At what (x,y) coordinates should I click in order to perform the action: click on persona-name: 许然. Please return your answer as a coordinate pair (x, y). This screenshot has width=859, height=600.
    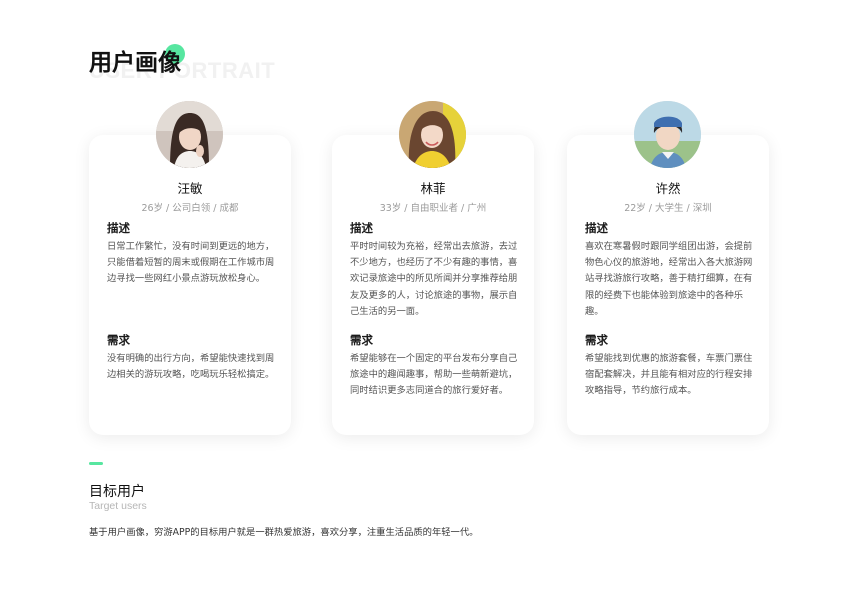
    Looking at the image, I should click on (668, 188).